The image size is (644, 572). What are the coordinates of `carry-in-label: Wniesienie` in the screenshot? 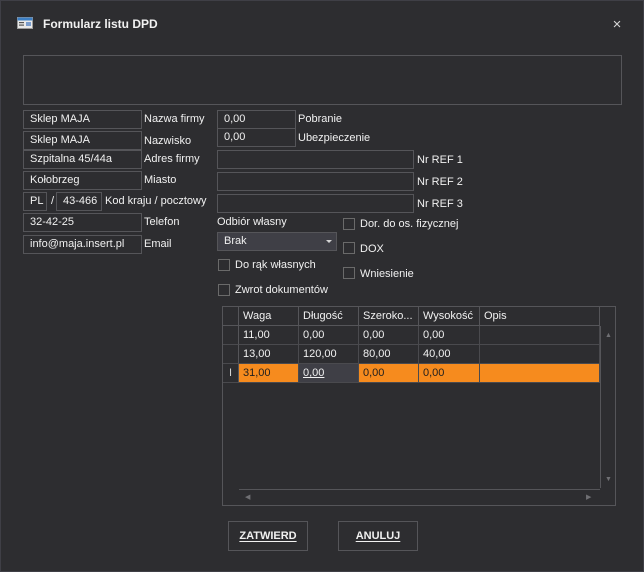 It's located at (387, 274).